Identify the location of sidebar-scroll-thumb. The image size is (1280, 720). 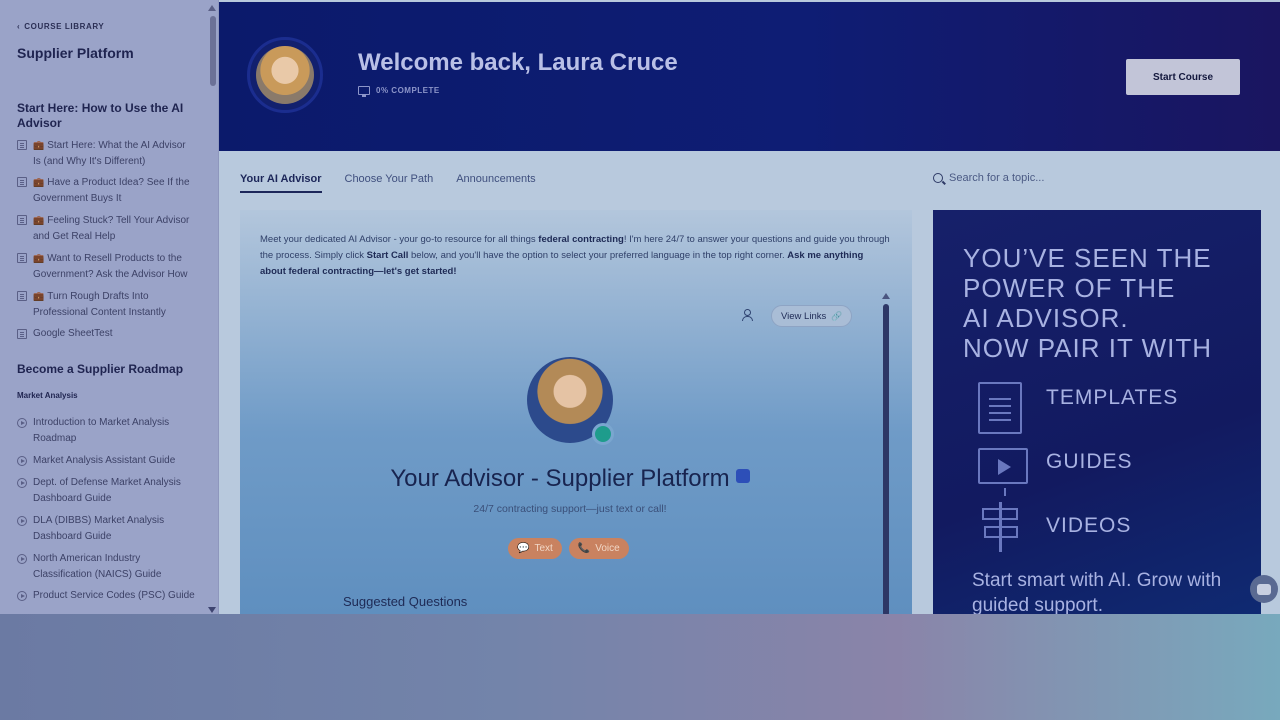
(213, 51).